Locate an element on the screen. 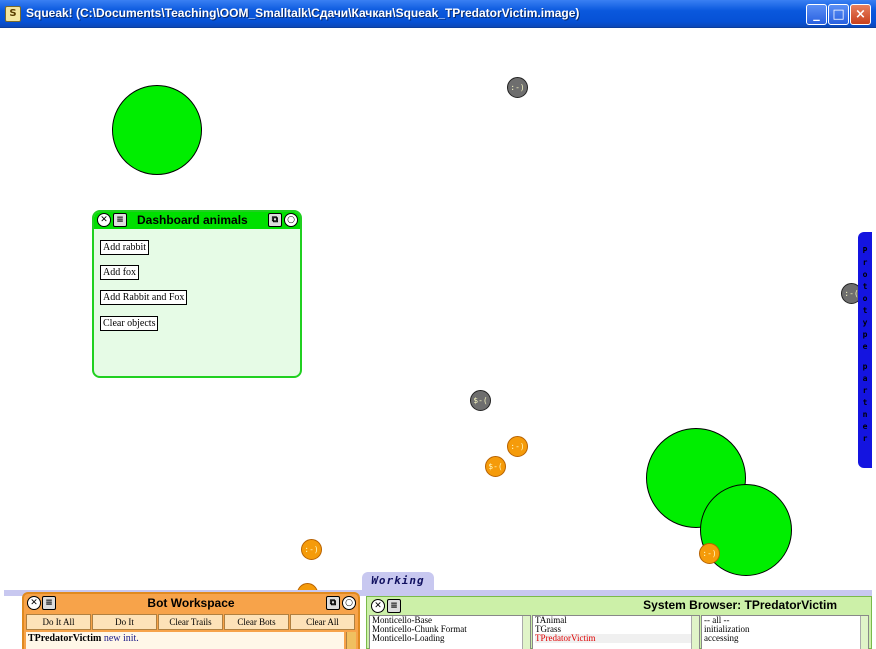 The height and width of the screenshot is (649, 876). protocol-item: accessing is located at coordinates (786, 638).